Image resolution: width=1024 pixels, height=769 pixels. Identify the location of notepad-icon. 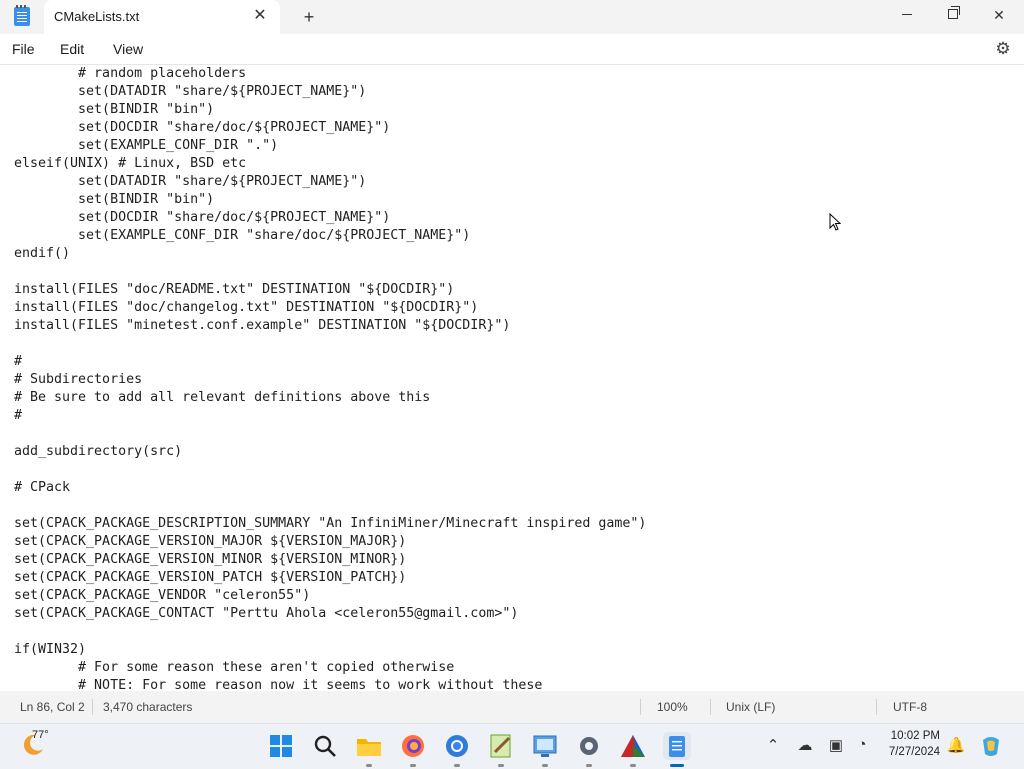
(677, 746).